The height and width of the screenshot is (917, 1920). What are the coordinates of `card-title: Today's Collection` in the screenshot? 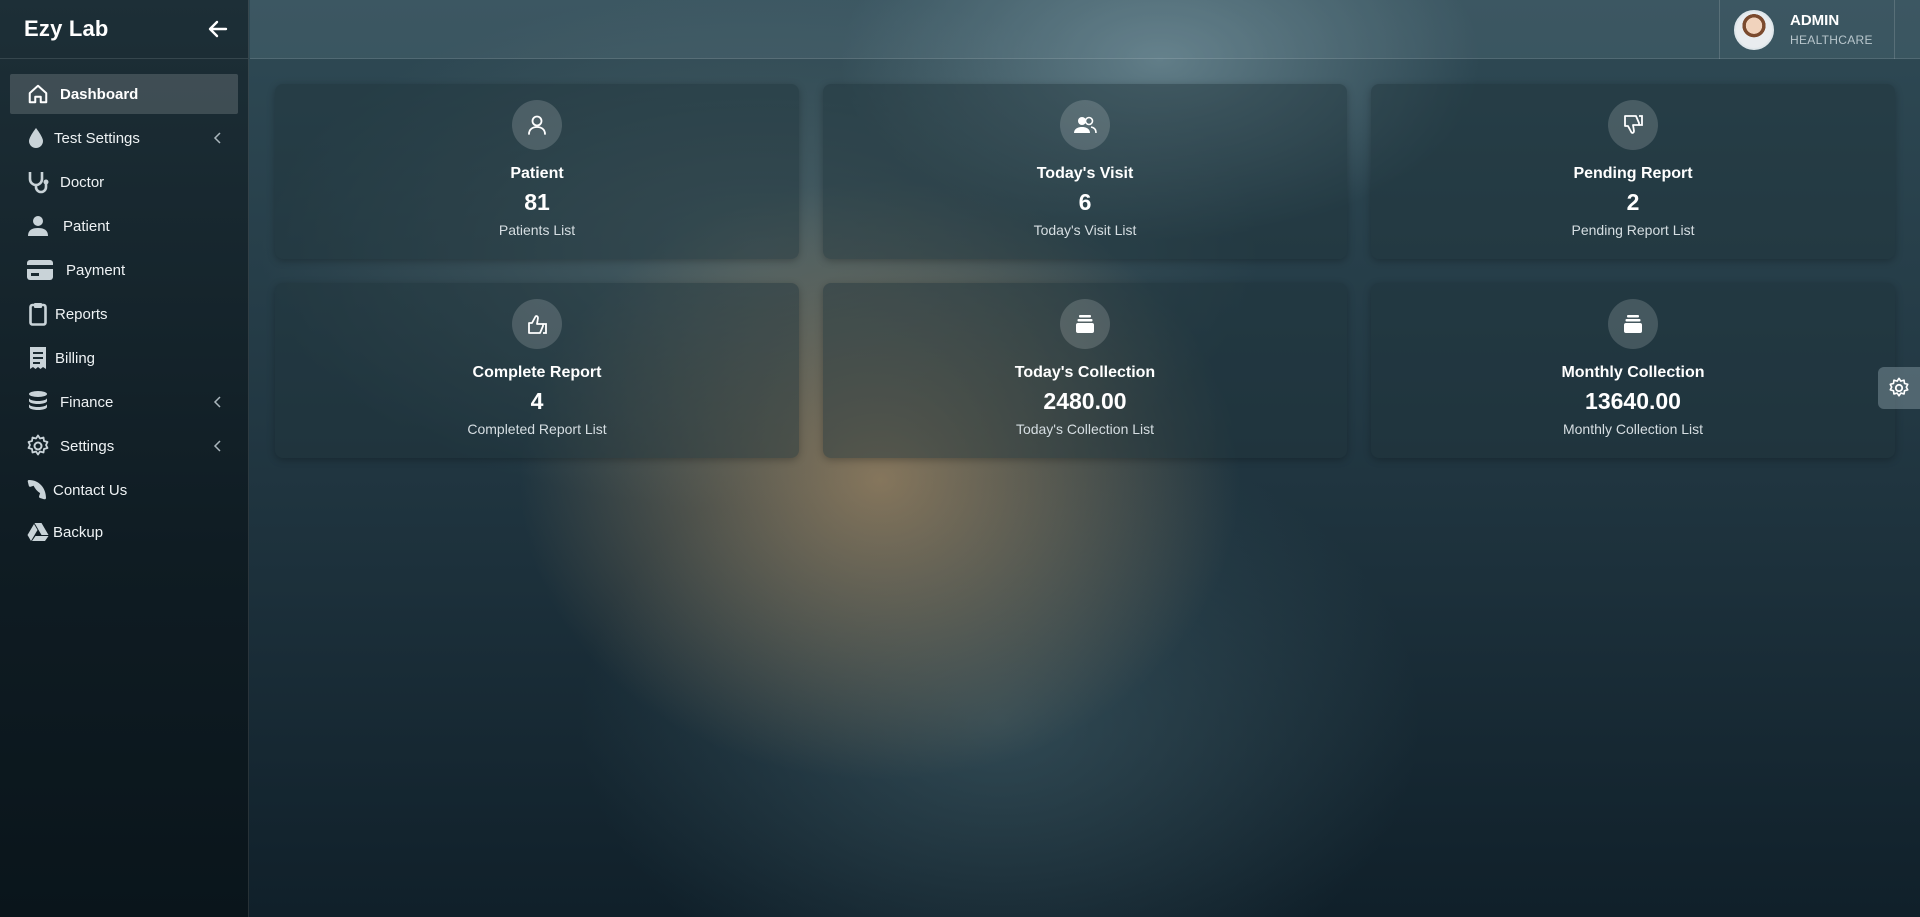 It's located at (1085, 372).